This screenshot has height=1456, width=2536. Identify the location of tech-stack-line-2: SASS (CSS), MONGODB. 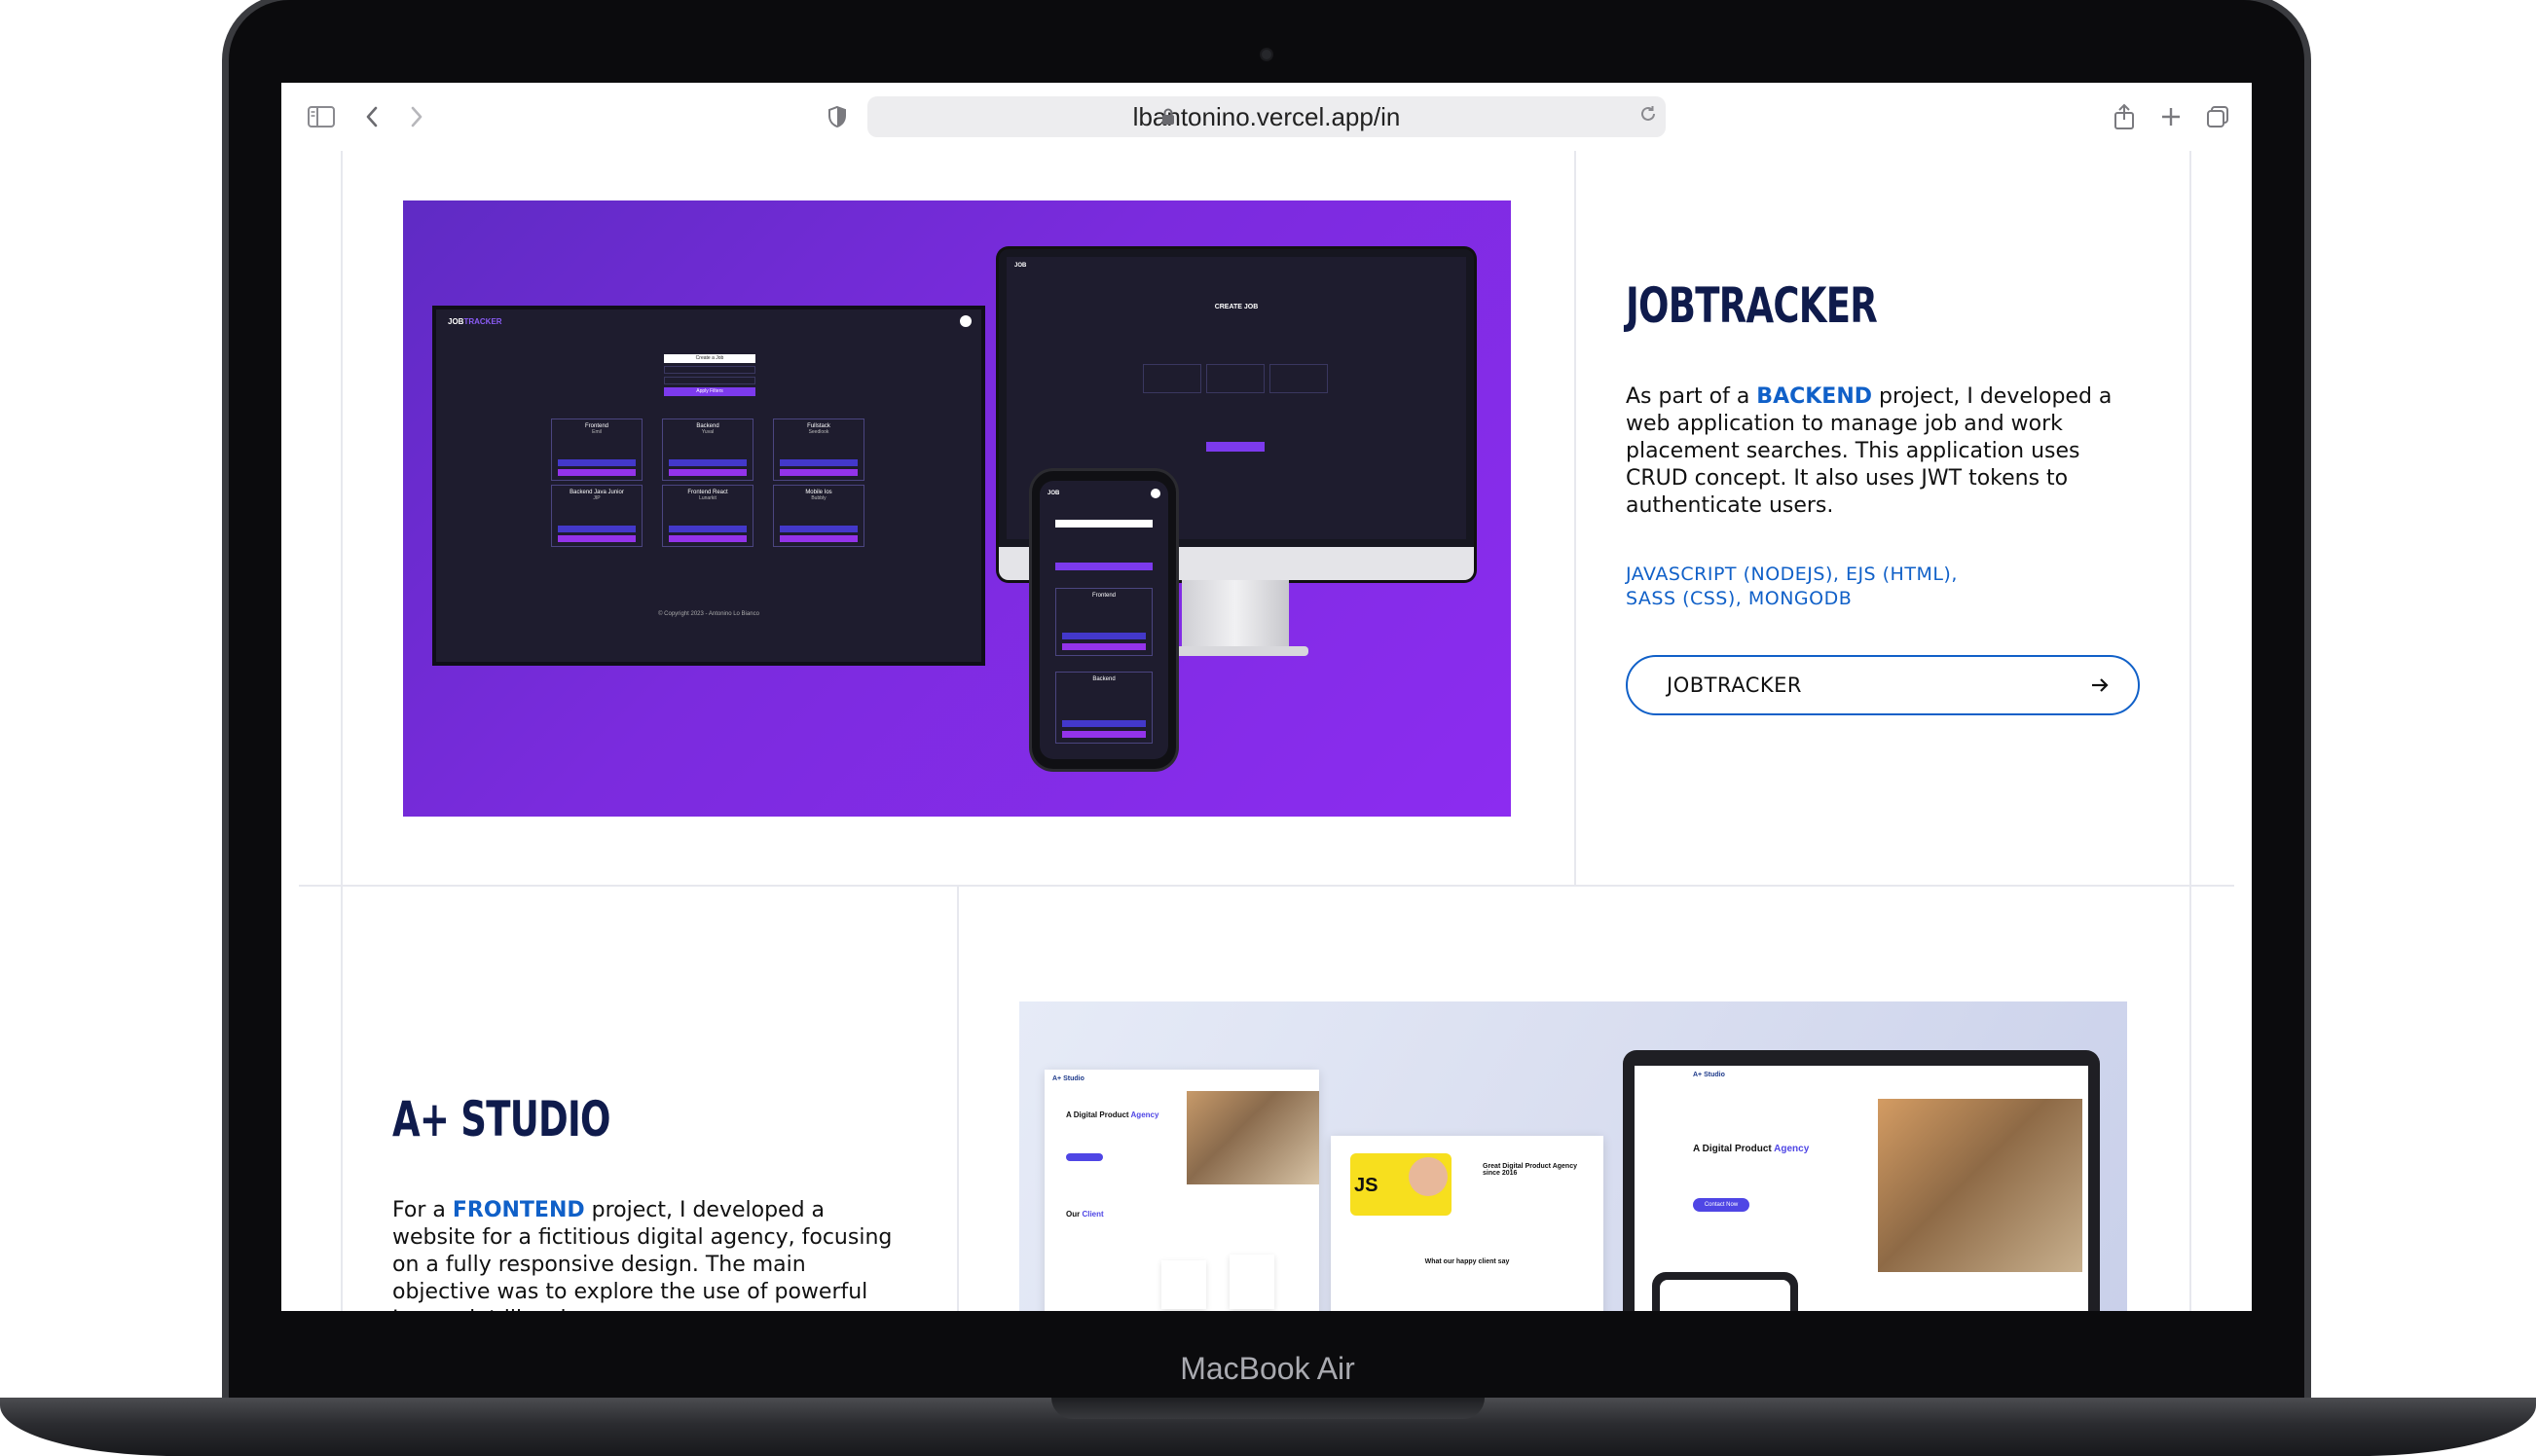
(1739, 598).